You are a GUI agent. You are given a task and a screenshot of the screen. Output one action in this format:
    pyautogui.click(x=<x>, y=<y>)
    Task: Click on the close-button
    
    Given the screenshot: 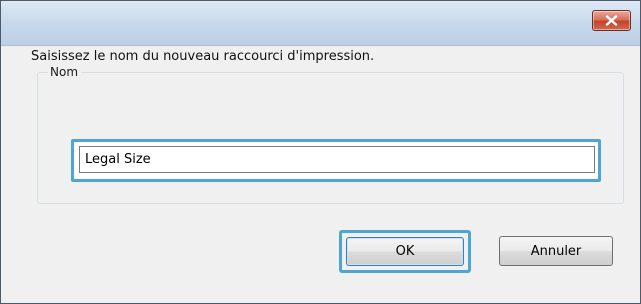 What is the action you would take?
    pyautogui.click(x=611, y=20)
    